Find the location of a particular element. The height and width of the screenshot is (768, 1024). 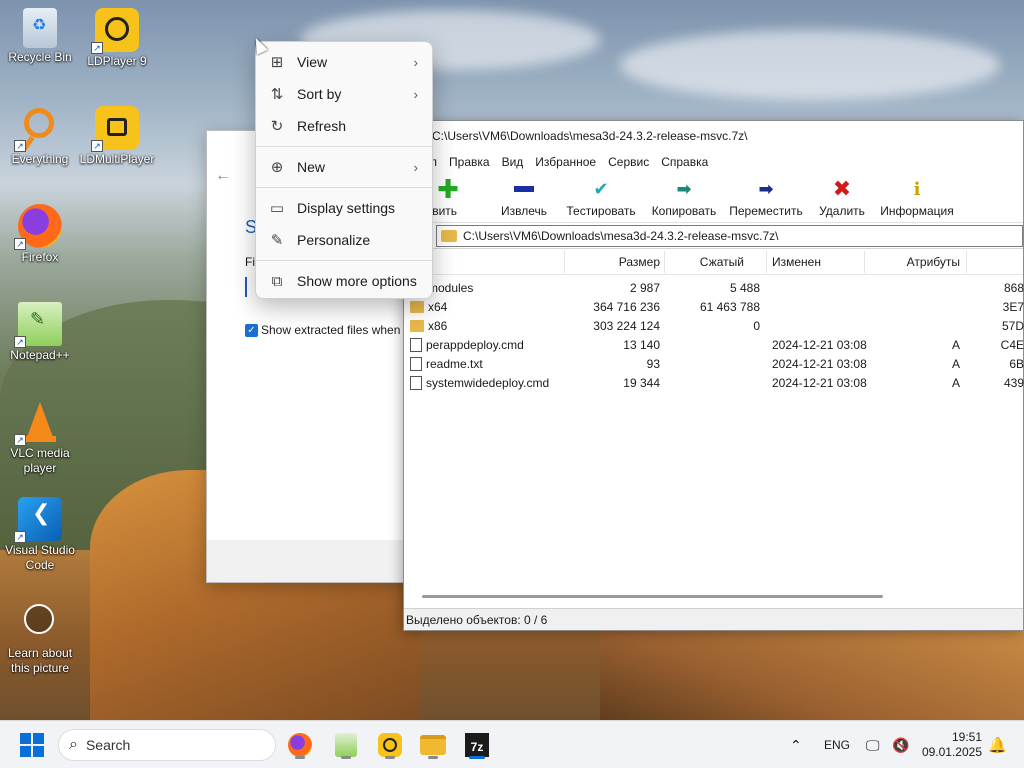

menu-separator is located at coordinates (344, 260).